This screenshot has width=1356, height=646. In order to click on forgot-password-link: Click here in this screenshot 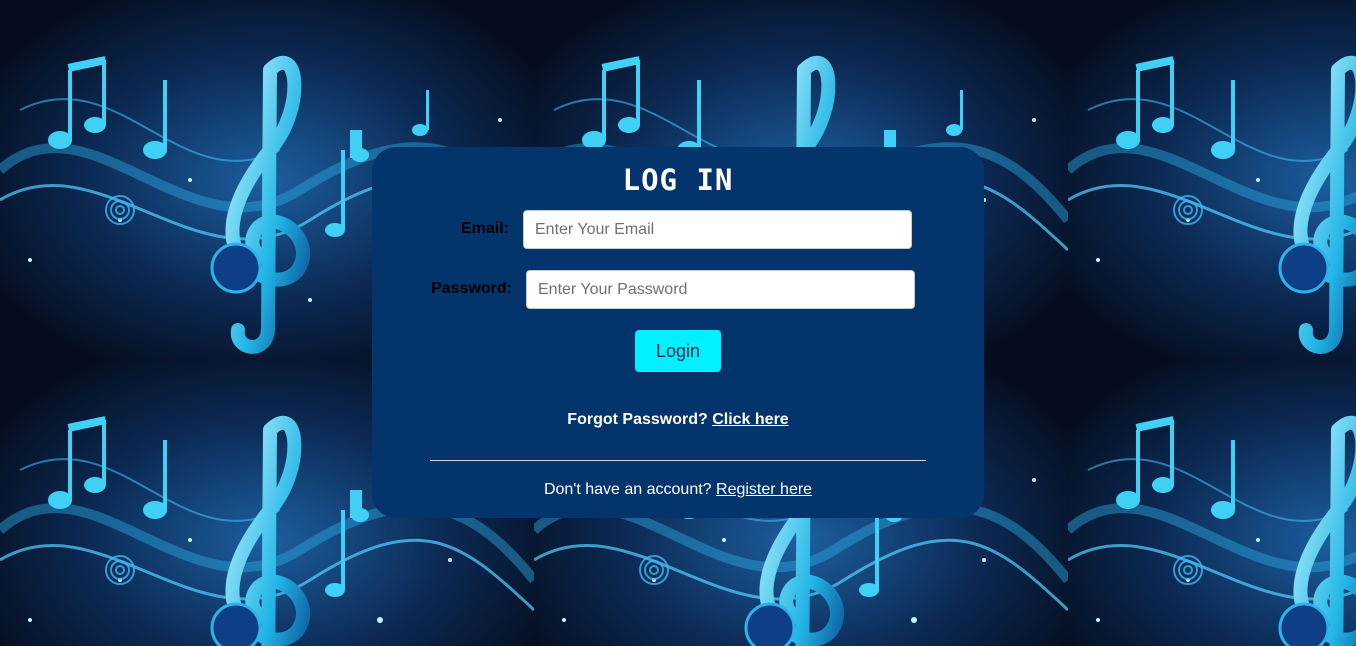, I will do `click(750, 419)`.